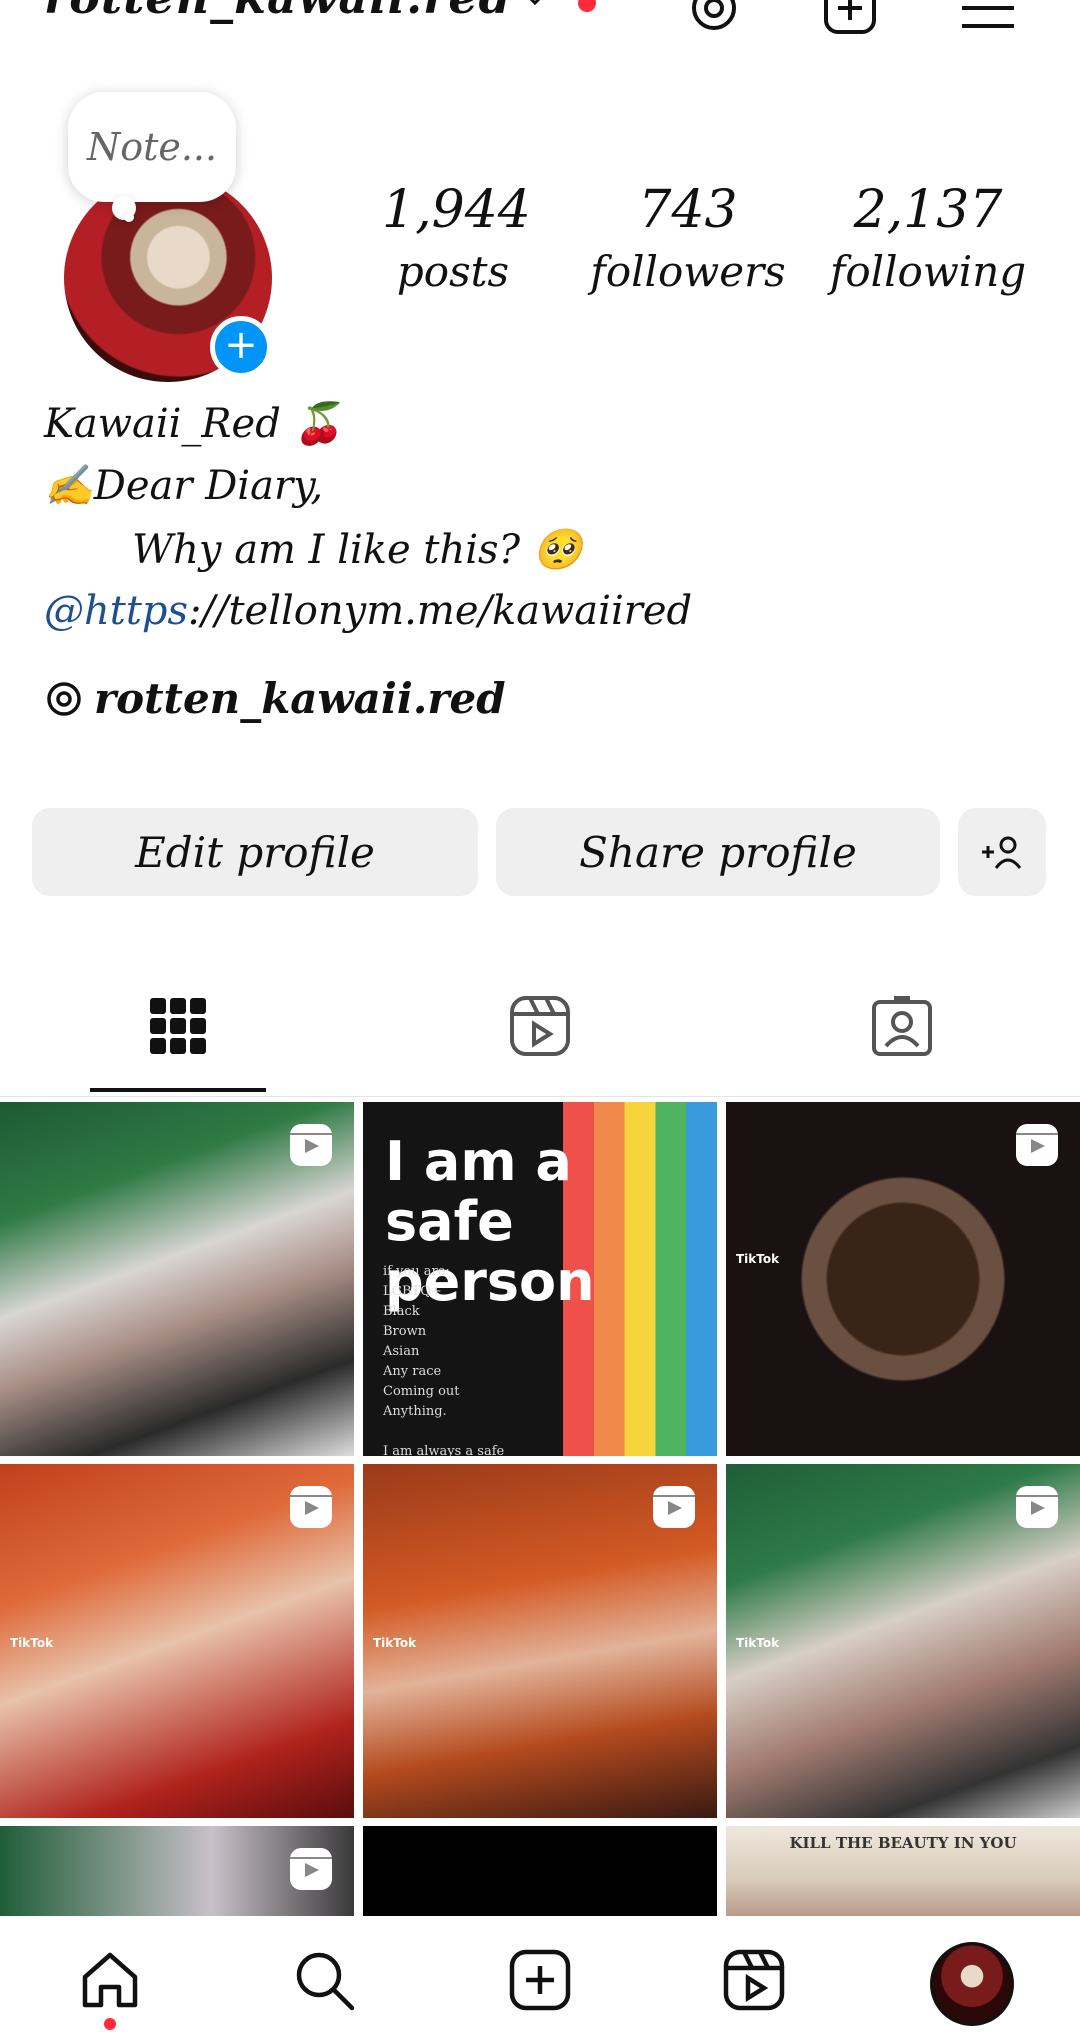 The height and width of the screenshot is (2032, 1080). Describe the element at coordinates (988, 19) in the screenshot. I see `hamburger-menu-icon` at that location.